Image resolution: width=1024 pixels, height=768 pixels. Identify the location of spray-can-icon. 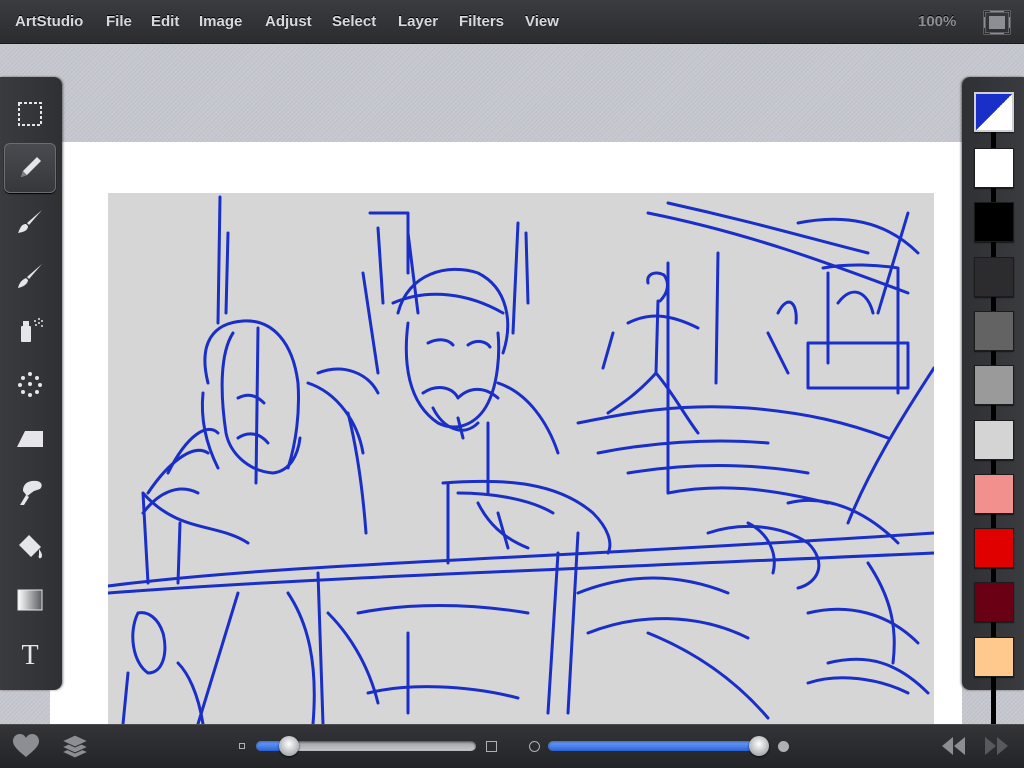
(32, 330).